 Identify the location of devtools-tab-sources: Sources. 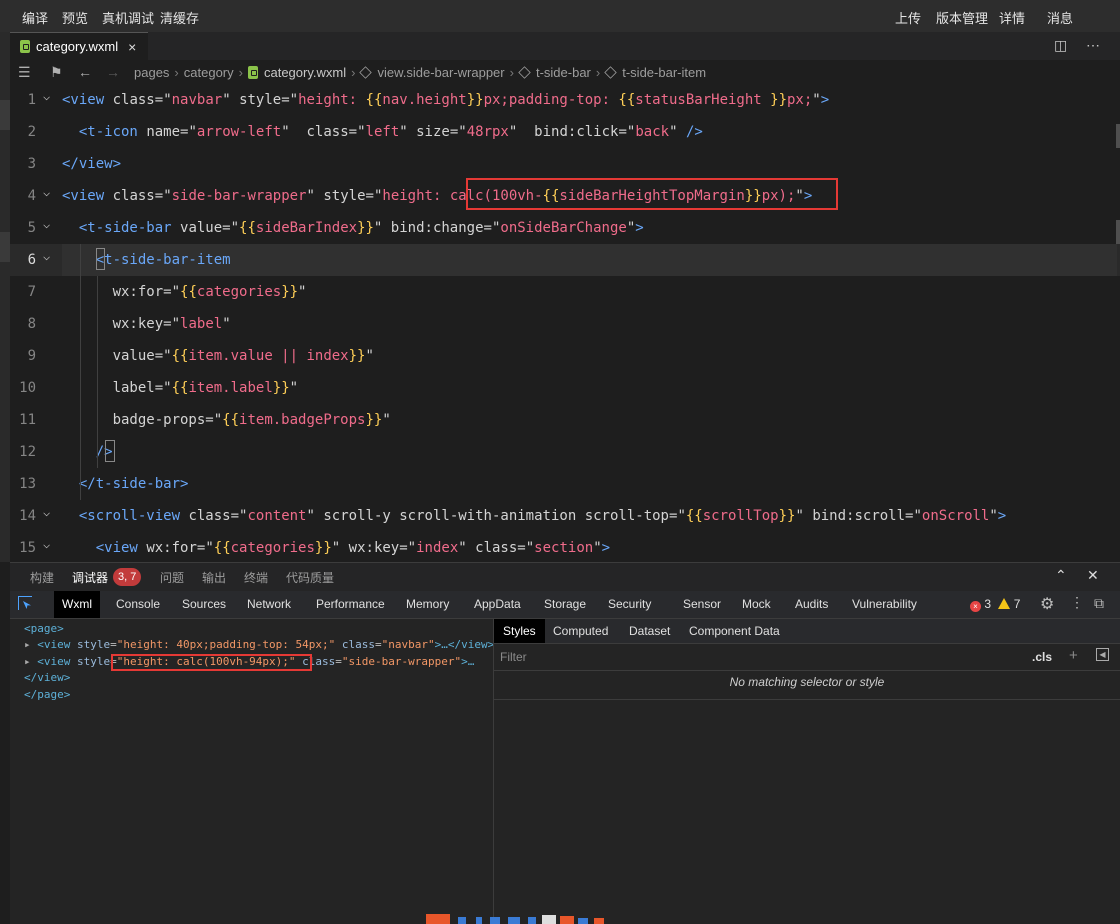
(204, 604).